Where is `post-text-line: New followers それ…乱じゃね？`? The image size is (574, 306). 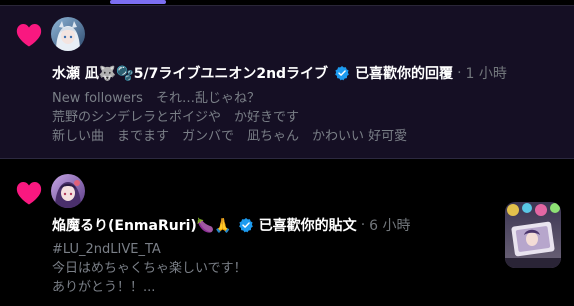
post-text-line: New followers それ…乱じゃね？ is located at coordinates (156, 98).